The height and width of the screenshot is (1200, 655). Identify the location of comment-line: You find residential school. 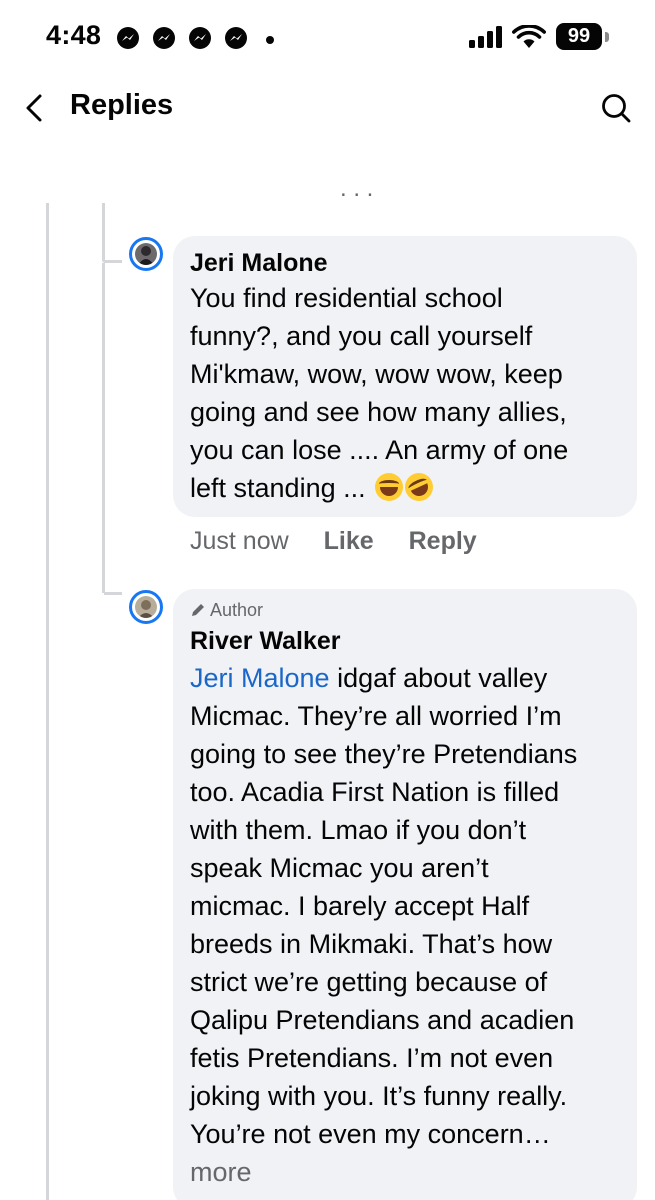
(346, 298).